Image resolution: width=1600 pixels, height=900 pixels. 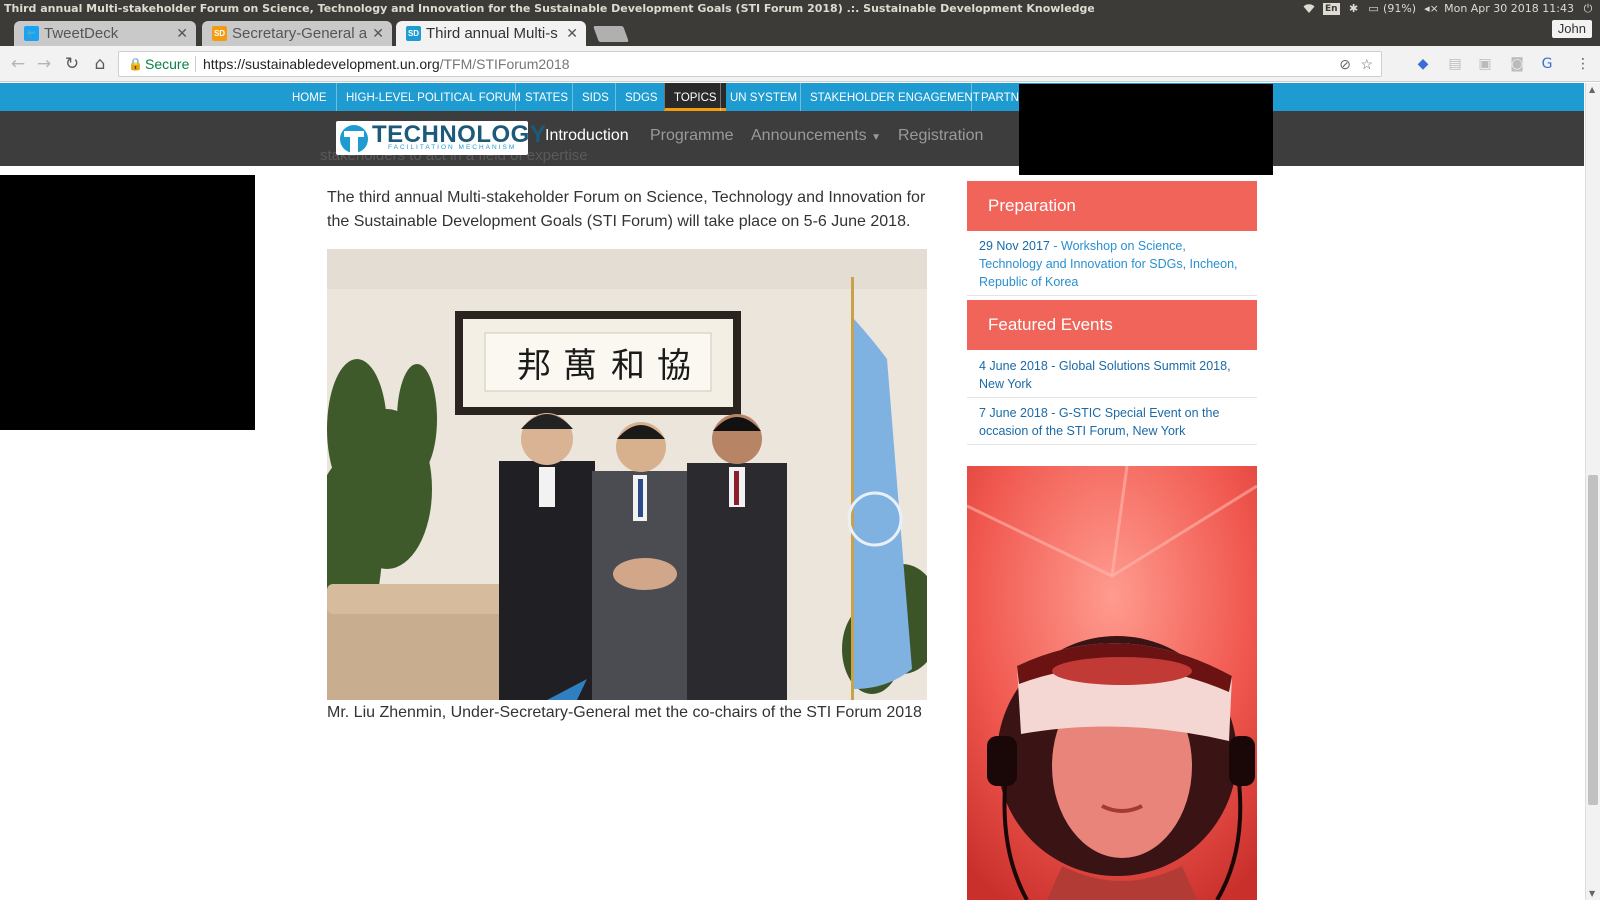 What do you see at coordinates (628, 366) in the screenshot?
I see `svg-text: 和` at bounding box center [628, 366].